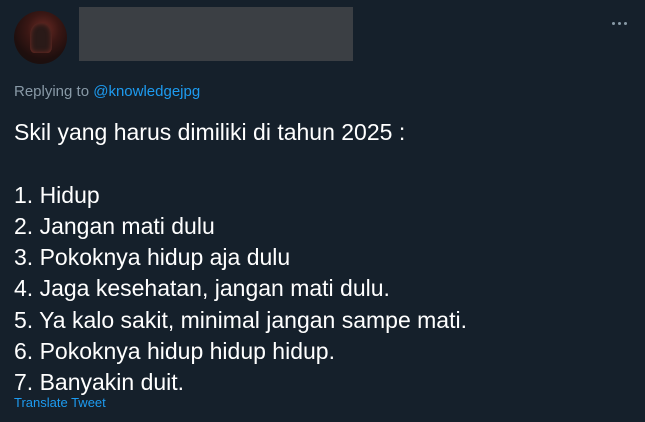  Describe the element at coordinates (216, 34) in the screenshot. I see `redacted-author-name` at that location.